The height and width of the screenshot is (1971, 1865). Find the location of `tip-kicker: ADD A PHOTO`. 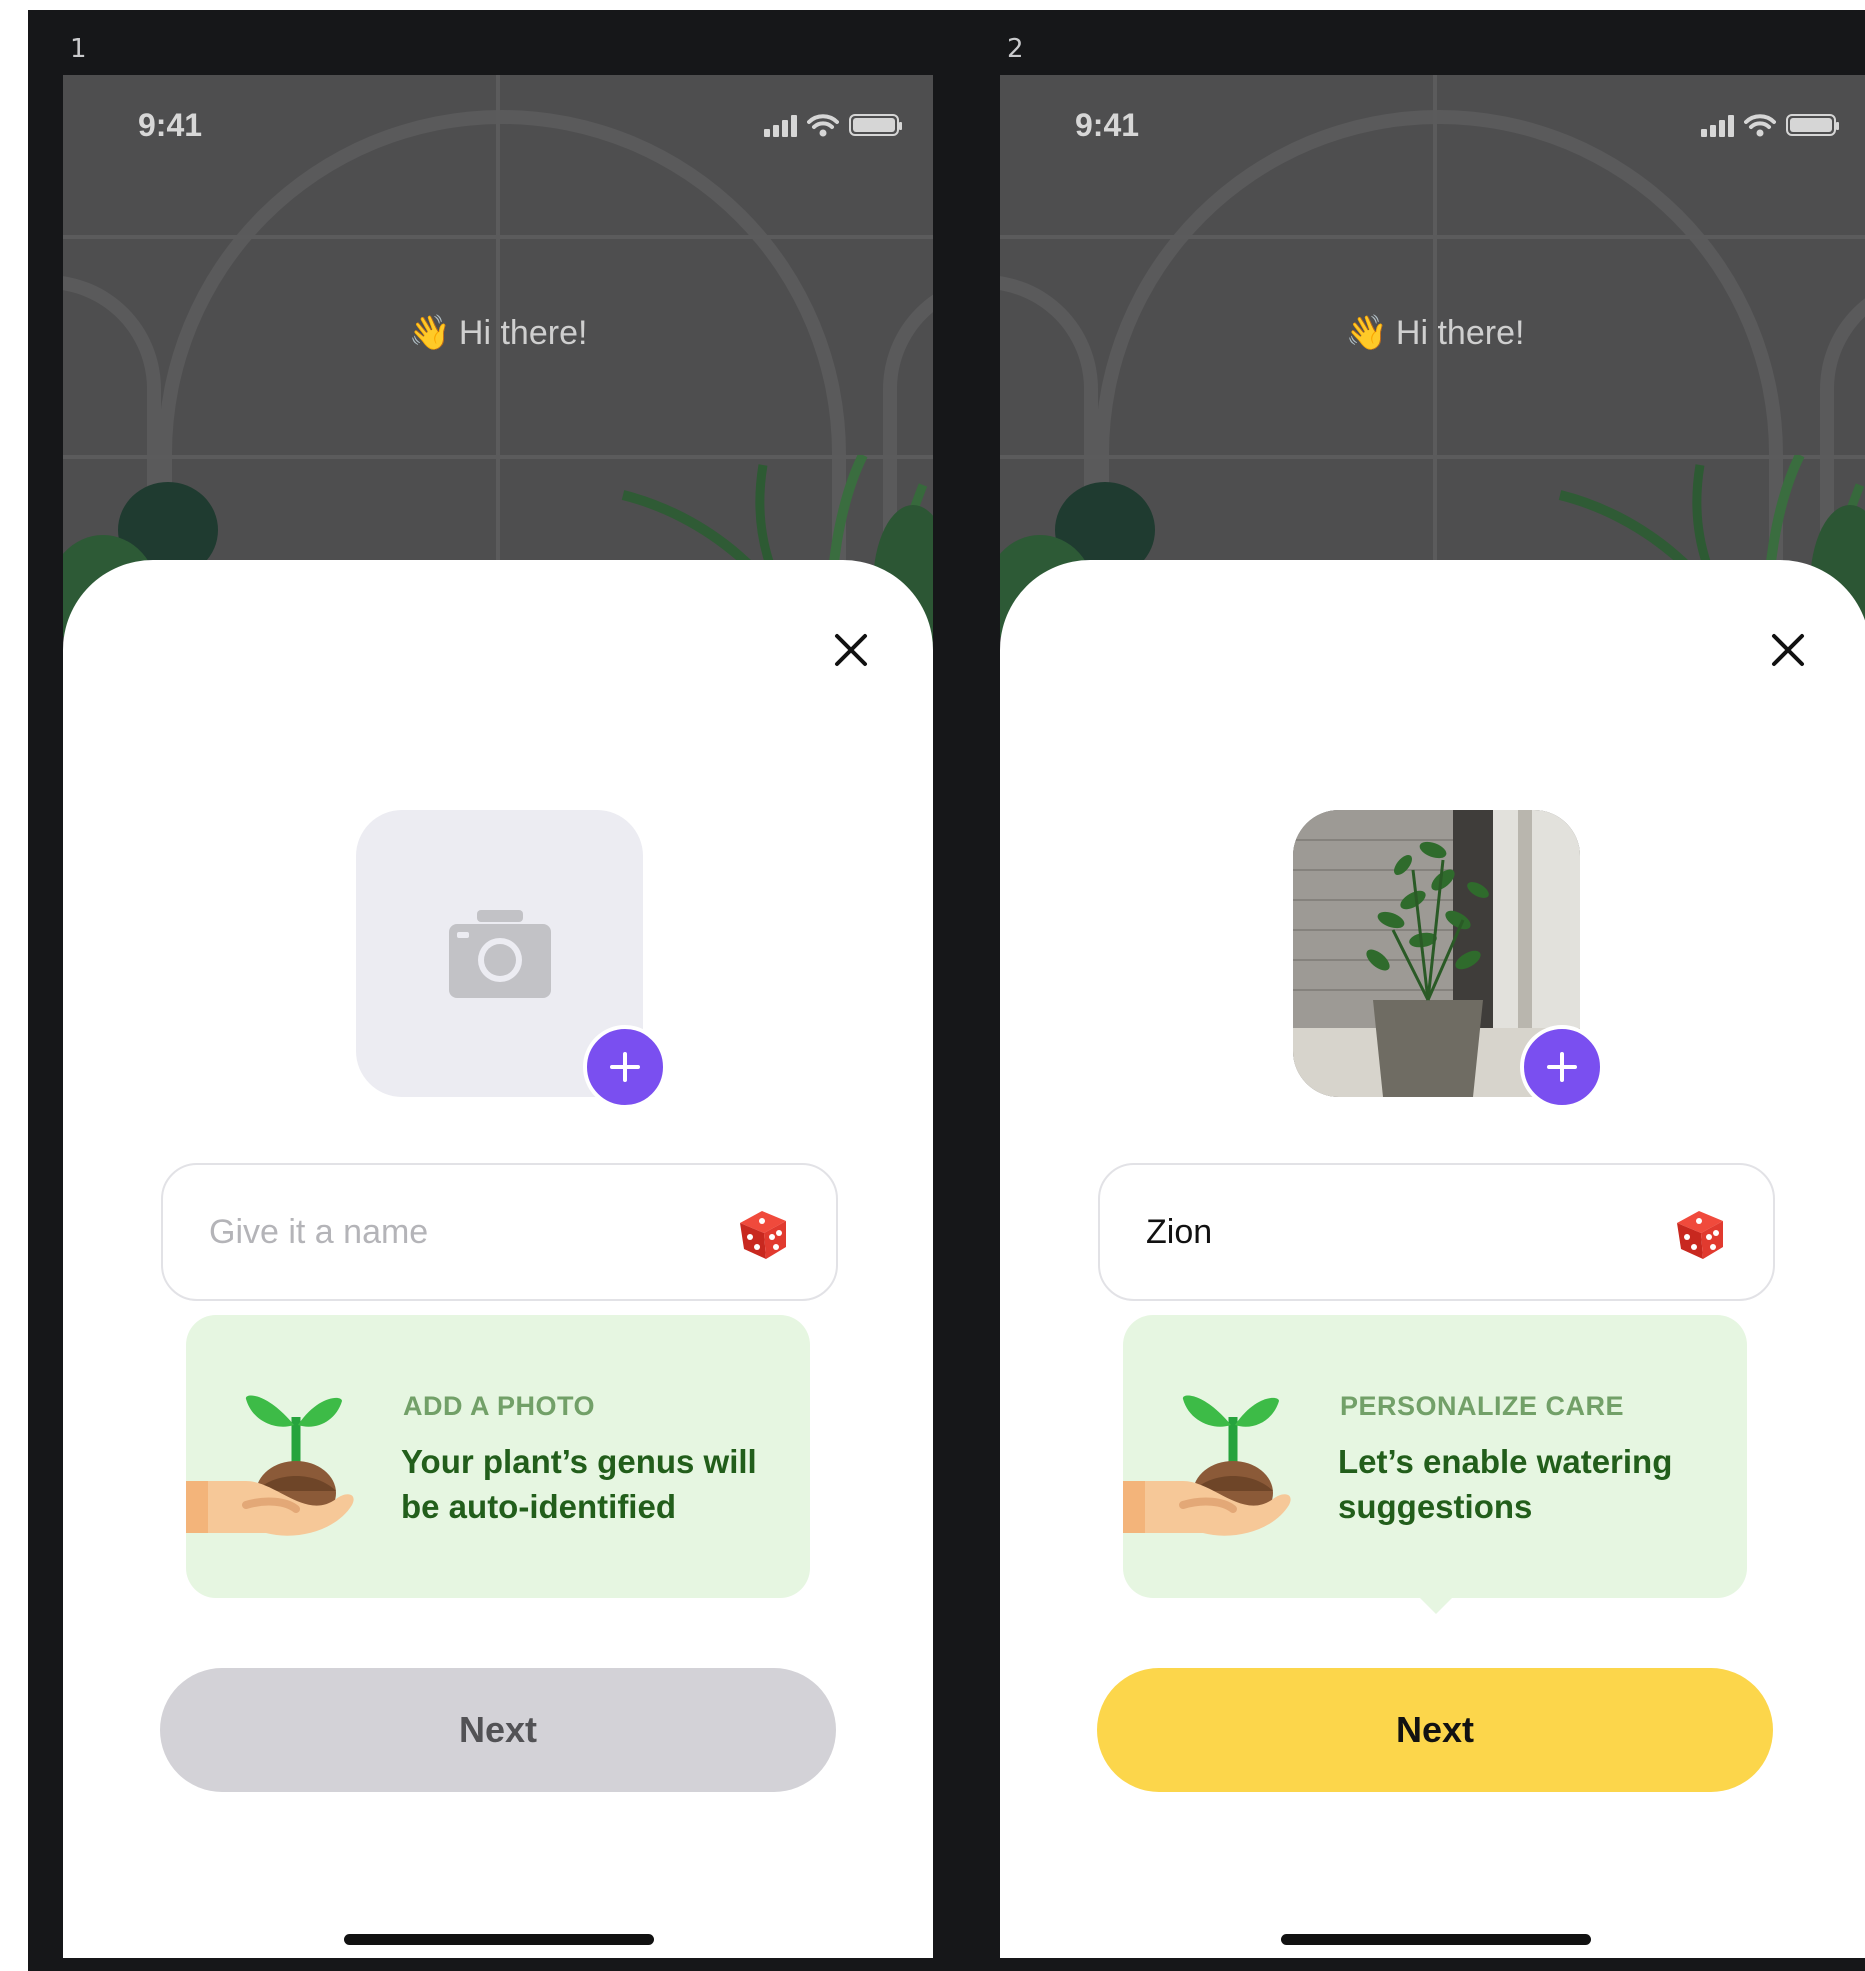

tip-kicker: ADD A PHOTO is located at coordinates (499, 1406).